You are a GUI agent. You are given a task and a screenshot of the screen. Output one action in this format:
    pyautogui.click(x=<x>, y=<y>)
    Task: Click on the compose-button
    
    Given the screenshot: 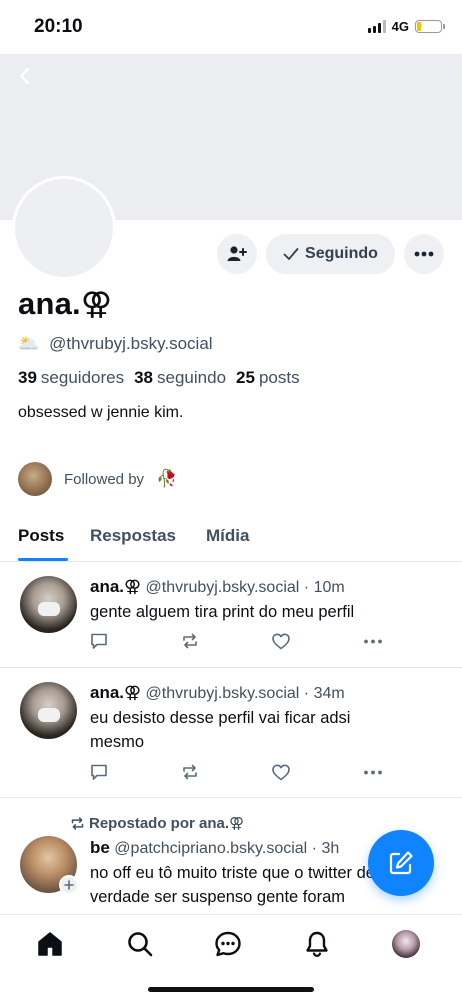 What is the action you would take?
    pyautogui.click(x=401, y=863)
    